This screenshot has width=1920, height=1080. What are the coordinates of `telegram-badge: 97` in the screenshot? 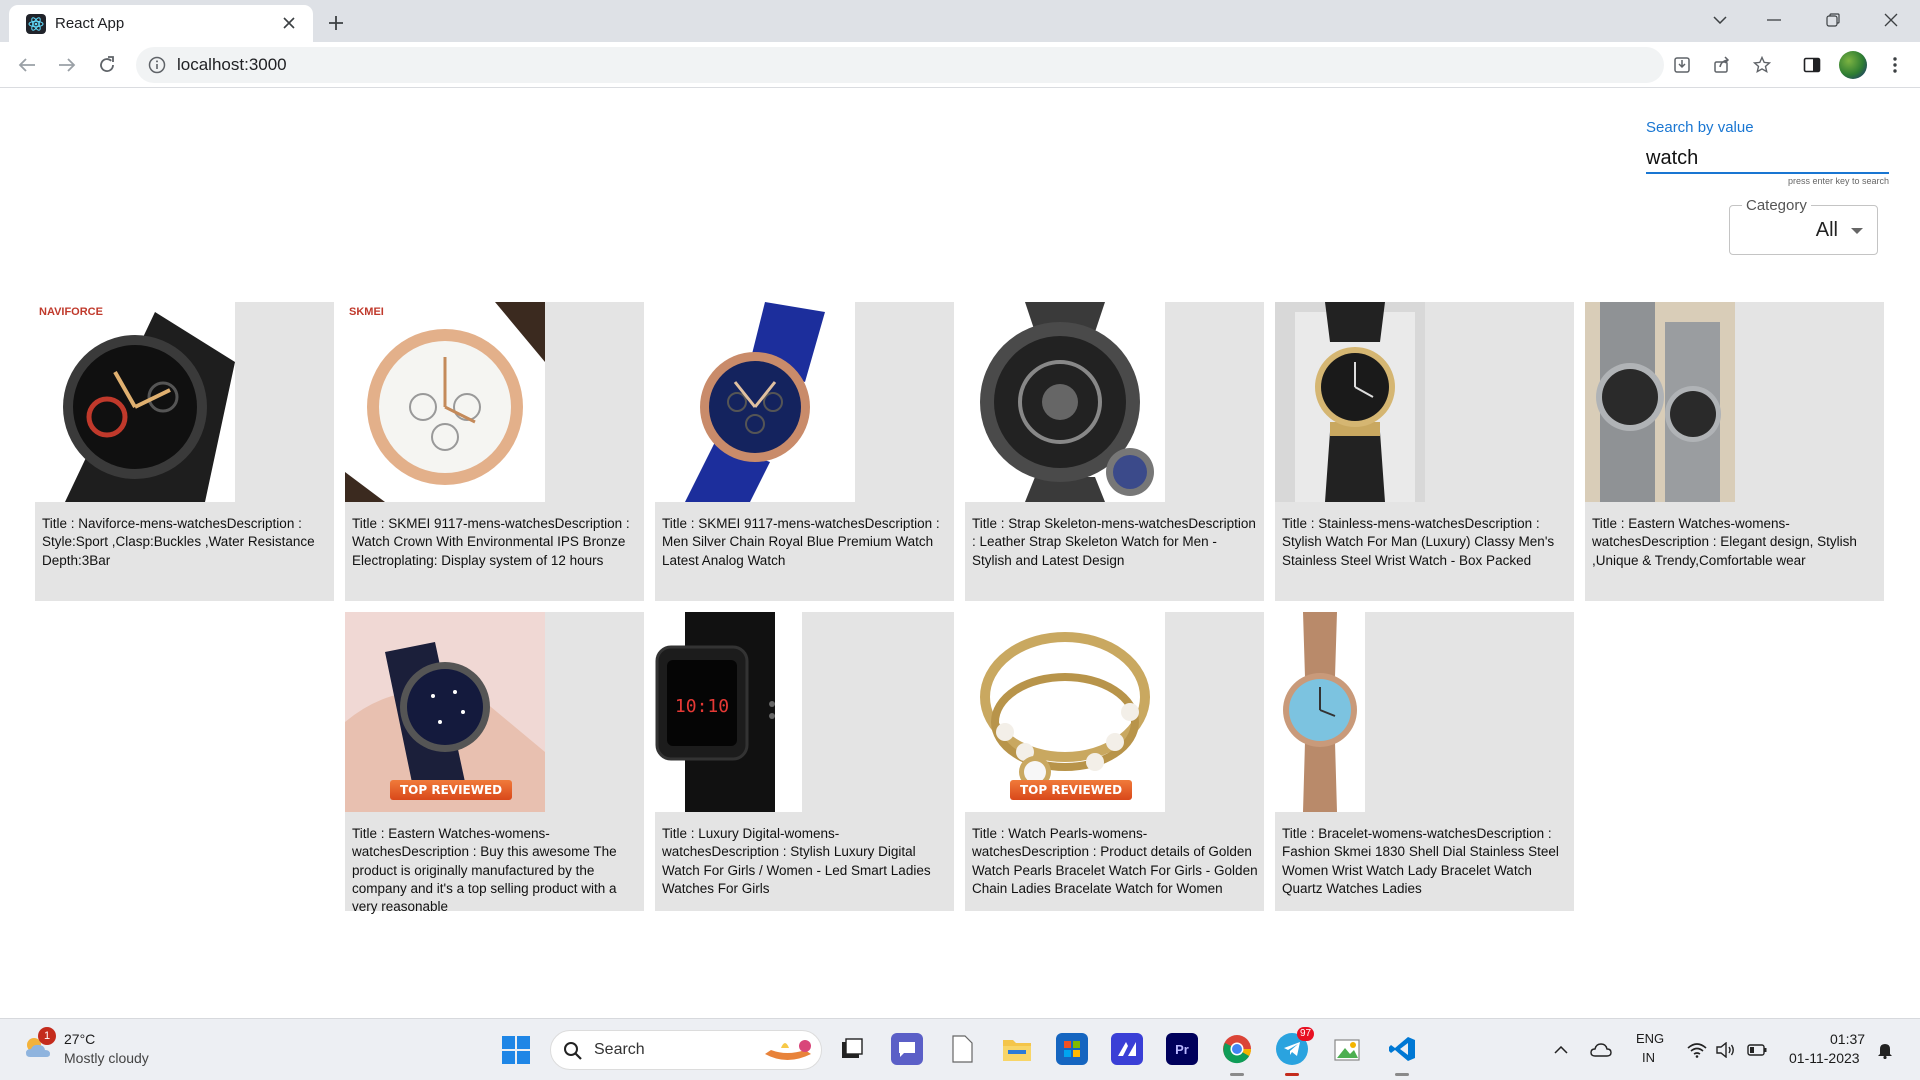 It's located at (1306, 1034).